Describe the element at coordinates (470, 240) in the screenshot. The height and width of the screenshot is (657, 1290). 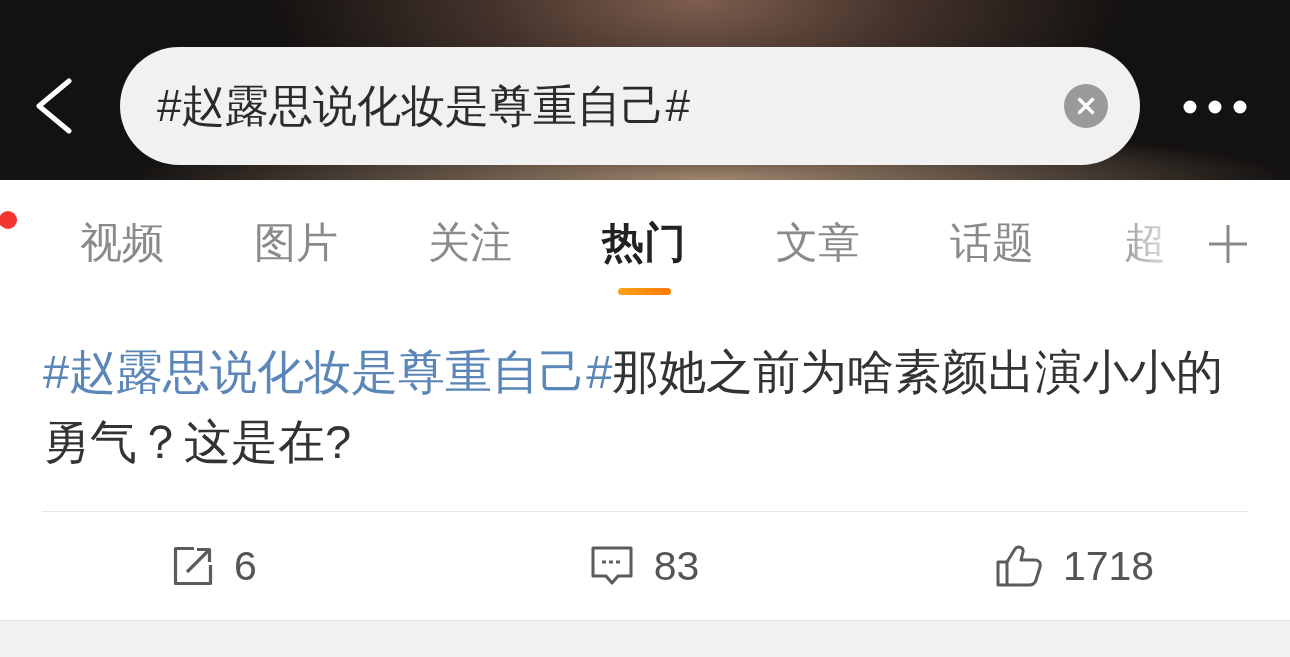
I see `tab: 关注` at that location.